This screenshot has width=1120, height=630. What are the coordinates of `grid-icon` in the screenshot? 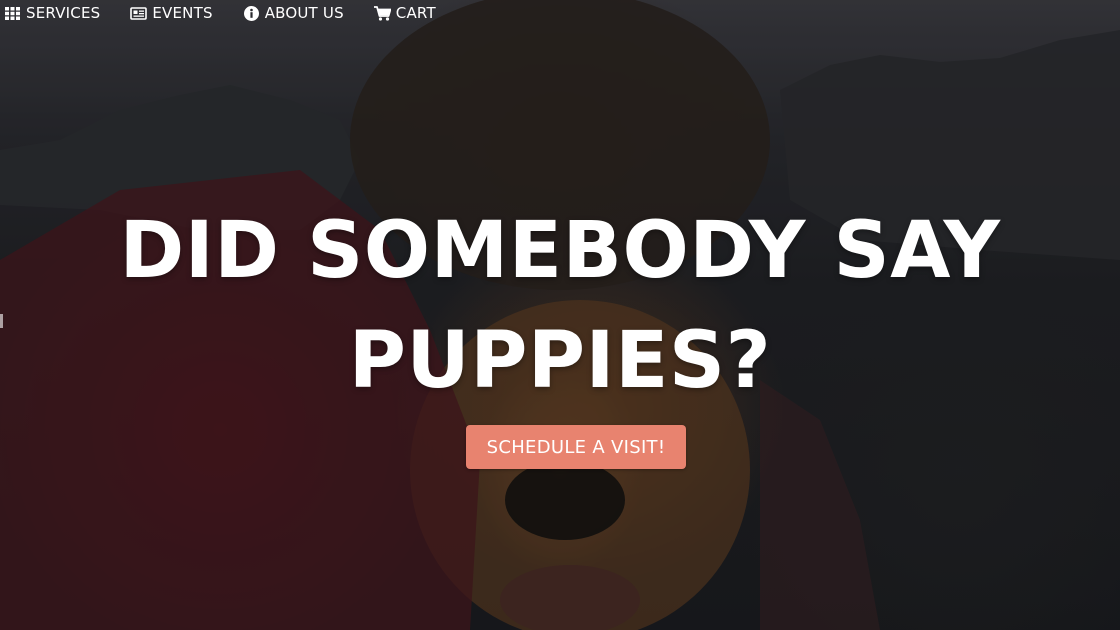 It's located at (12, 13).